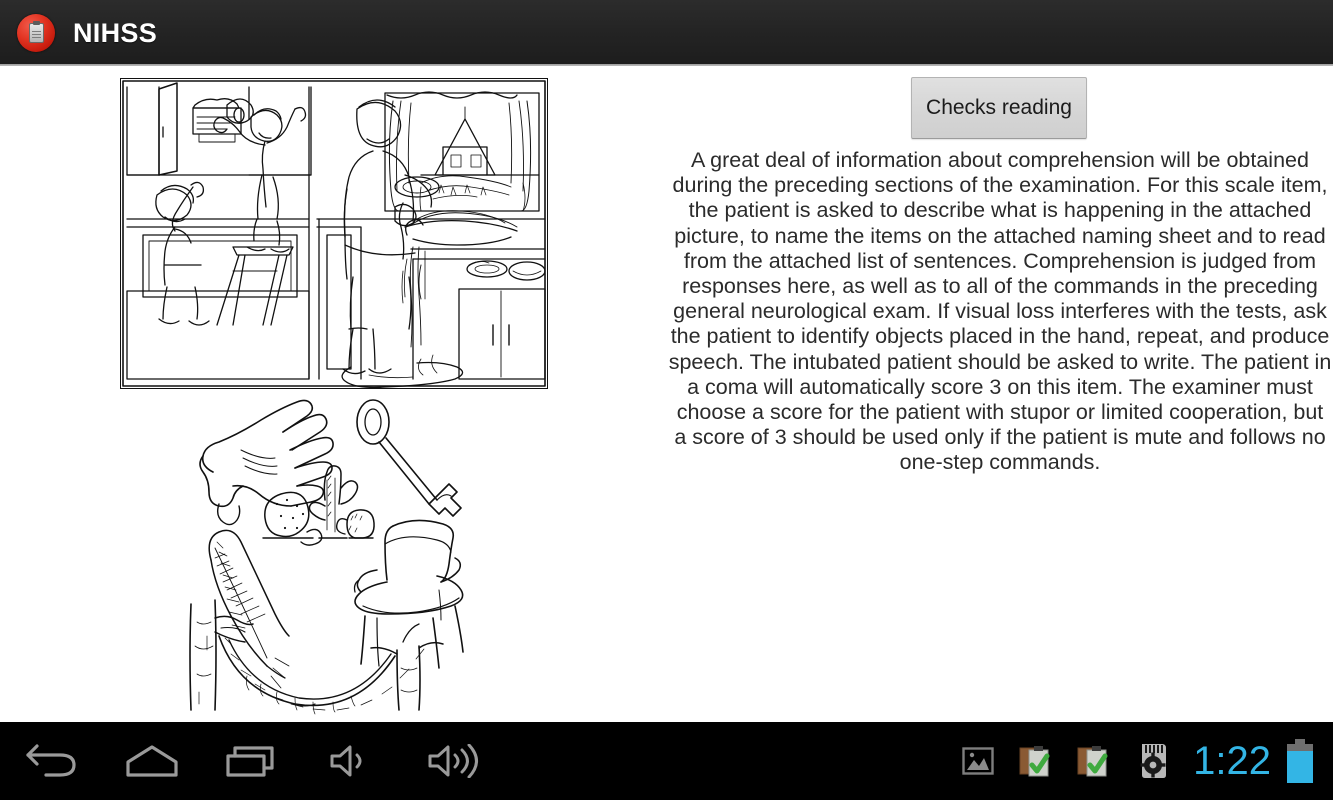 The image size is (1333, 800). What do you see at coordinates (666, 761) in the screenshot?
I see `android-navigation-bar: 1:22` at bounding box center [666, 761].